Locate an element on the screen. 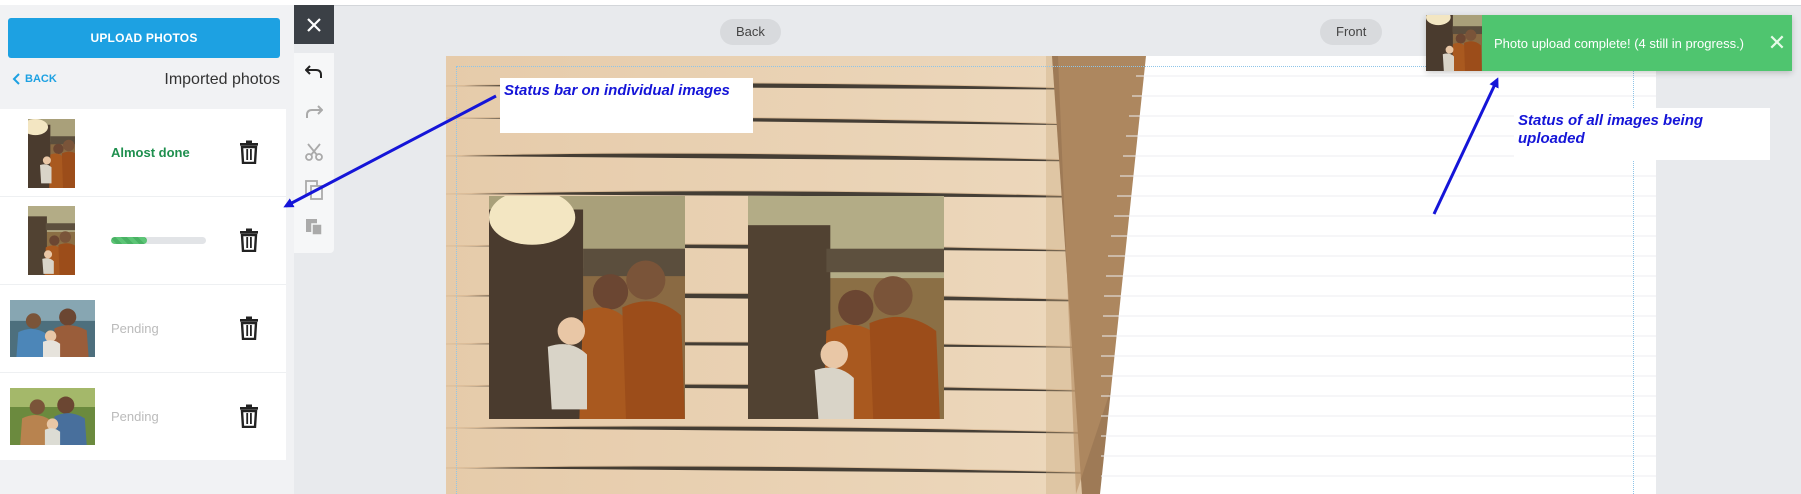 This screenshot has width=1801, height=494. toast-close-button: ✕ is located at coordinates (1777, 43).